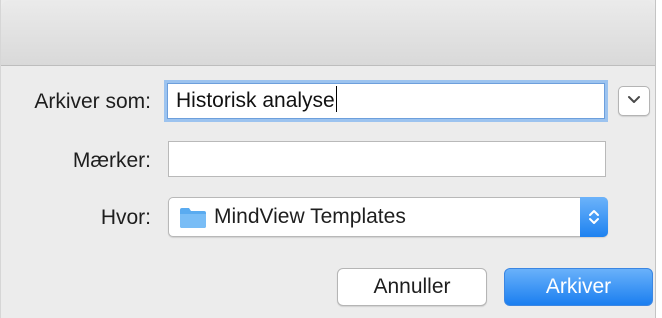 The image size is (662, 318). I want to click on expand-dialog-button, so click(634, 101).